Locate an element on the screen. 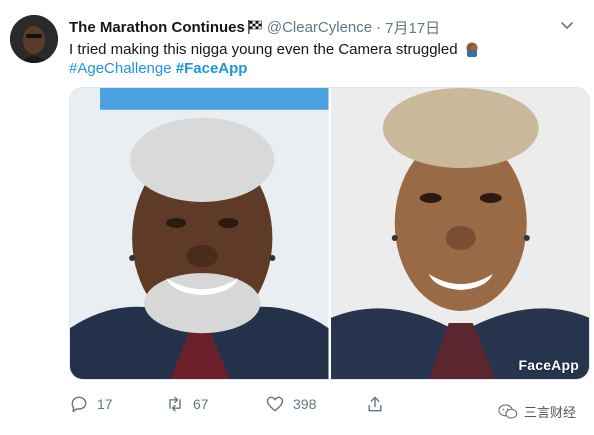 The image size is (594, 435). wechat-icon is located at coordinates (508, 411).